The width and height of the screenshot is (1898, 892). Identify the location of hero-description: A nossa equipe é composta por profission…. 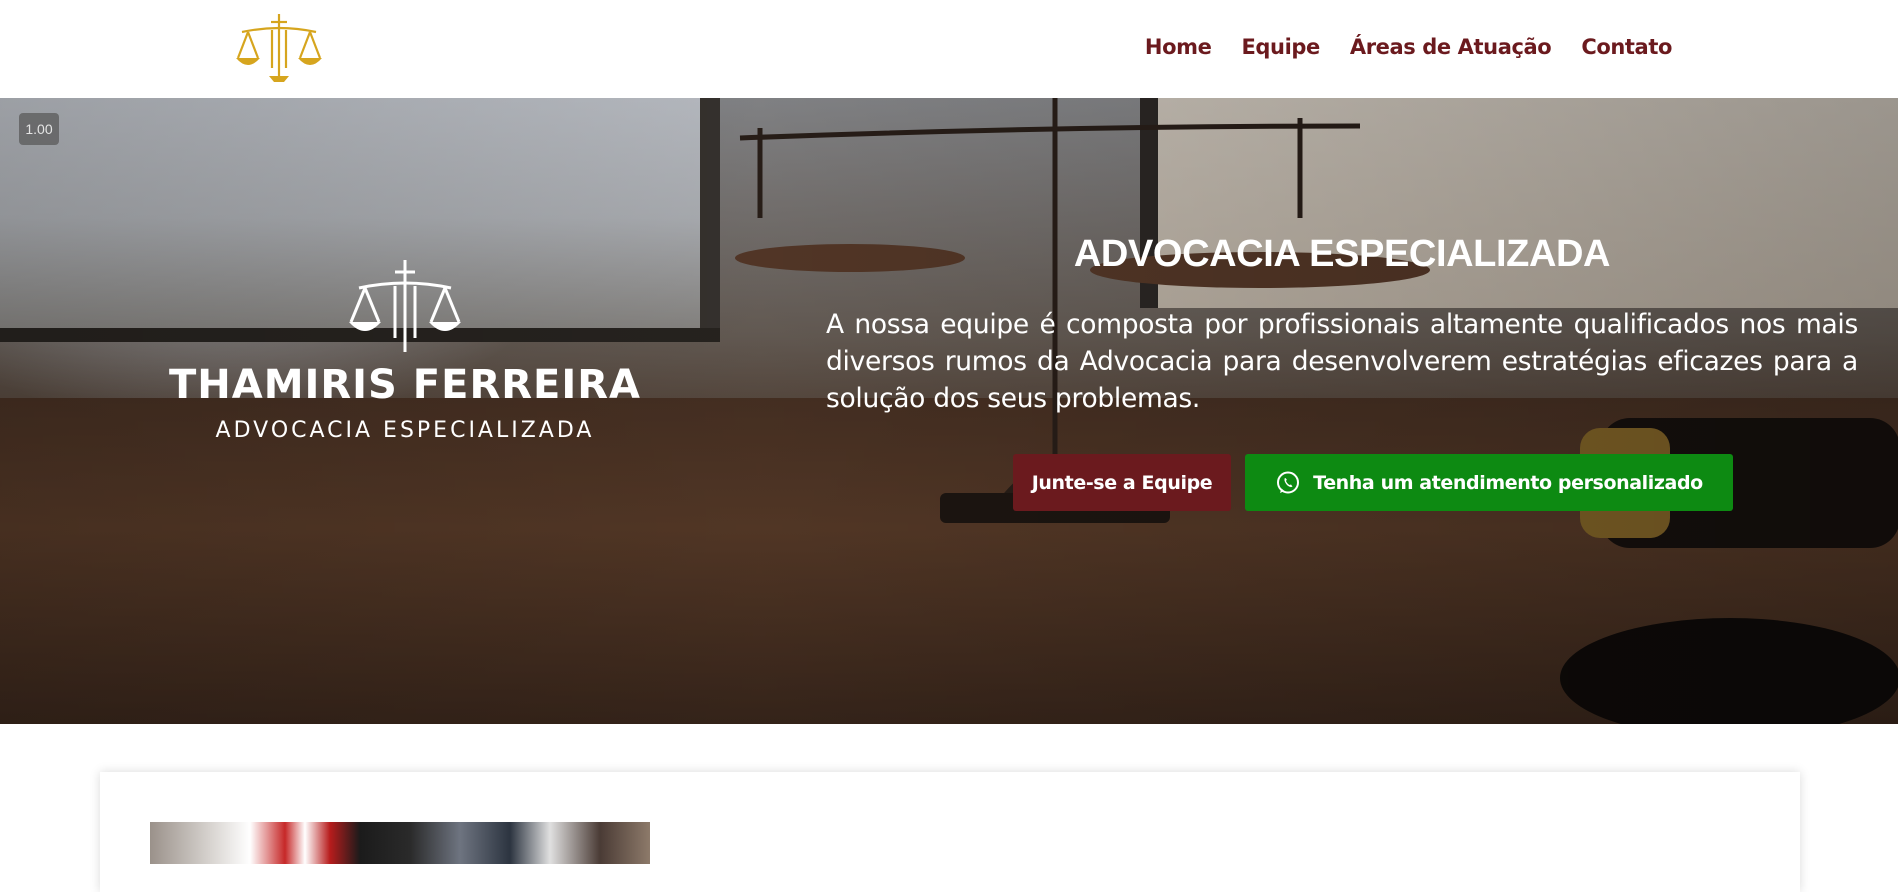
(1342, 361).